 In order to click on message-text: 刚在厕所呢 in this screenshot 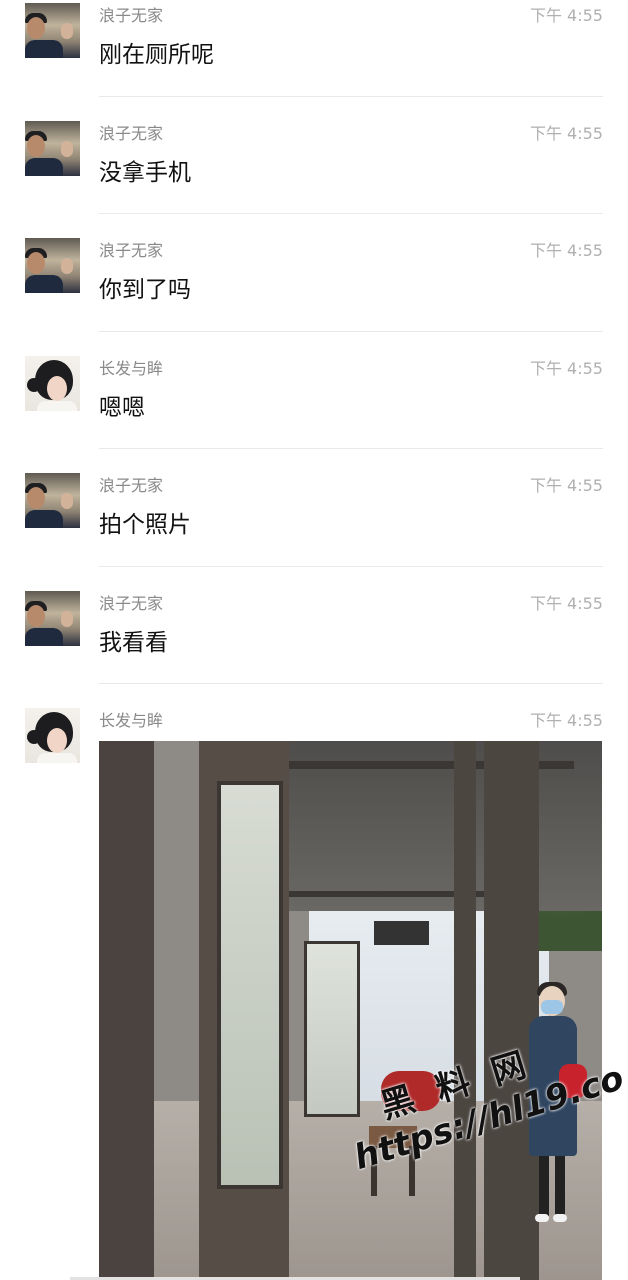, I will do `click(156, 55)`.